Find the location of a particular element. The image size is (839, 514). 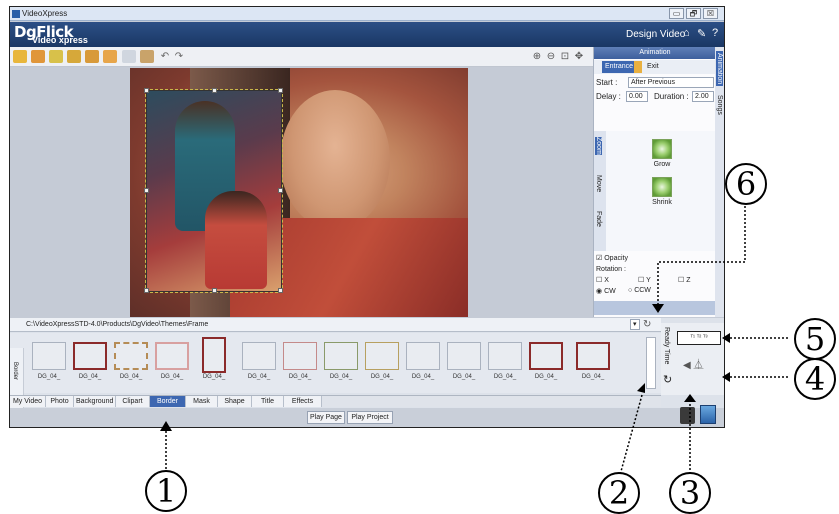

callout-1: 1 is located at coordinates (166, 491).